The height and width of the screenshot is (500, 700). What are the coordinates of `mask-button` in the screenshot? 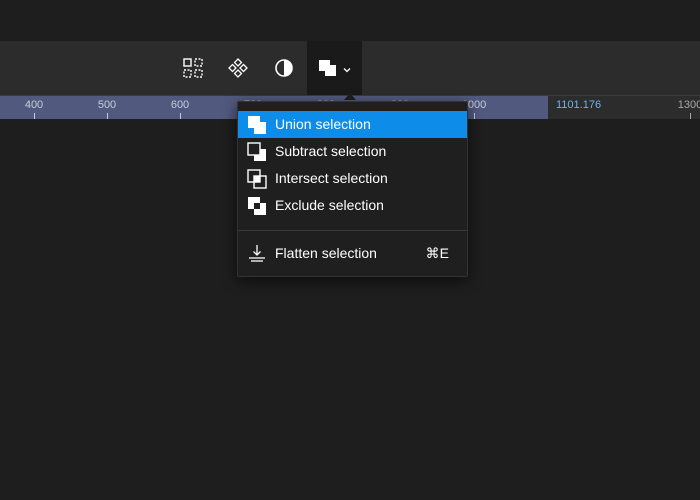 It's located at (284, 68).